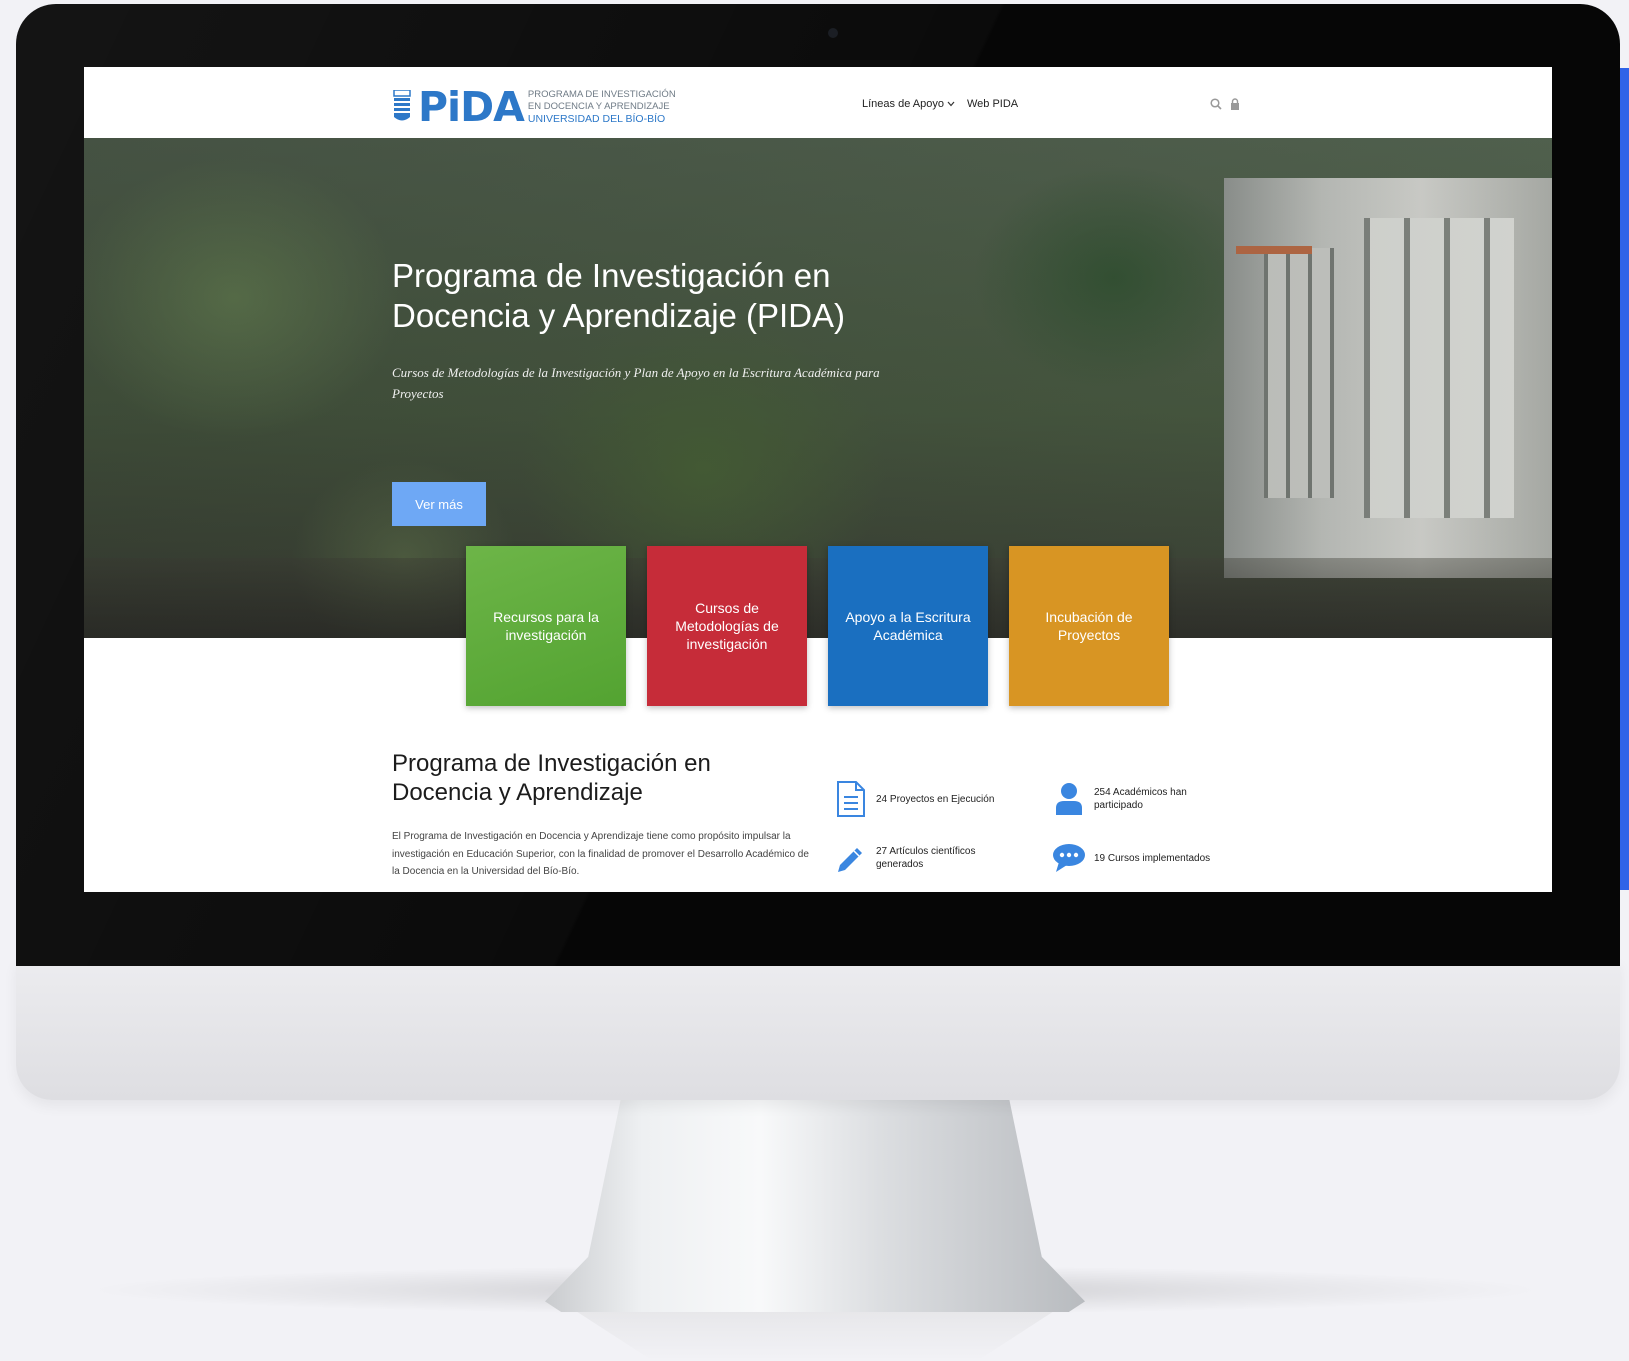 This screenshot has width=1629, height=1361. I want to click on stat-label: 27 Artículos científicos generados, so click(926, 858).